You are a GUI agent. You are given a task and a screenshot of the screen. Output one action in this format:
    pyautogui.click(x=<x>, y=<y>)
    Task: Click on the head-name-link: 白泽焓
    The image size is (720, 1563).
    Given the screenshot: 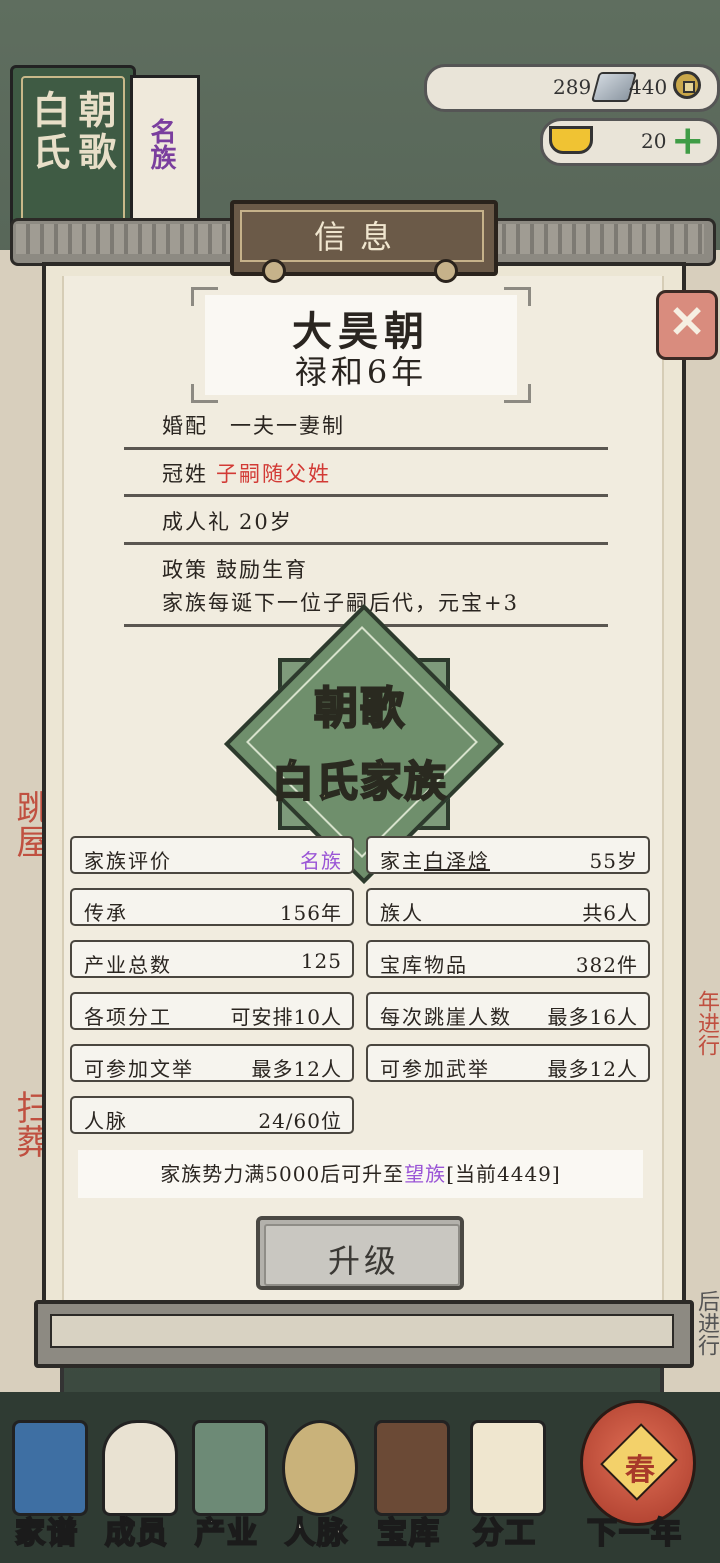 What is the action you would take?
    pyautogui.click(x=457, y=861)
    